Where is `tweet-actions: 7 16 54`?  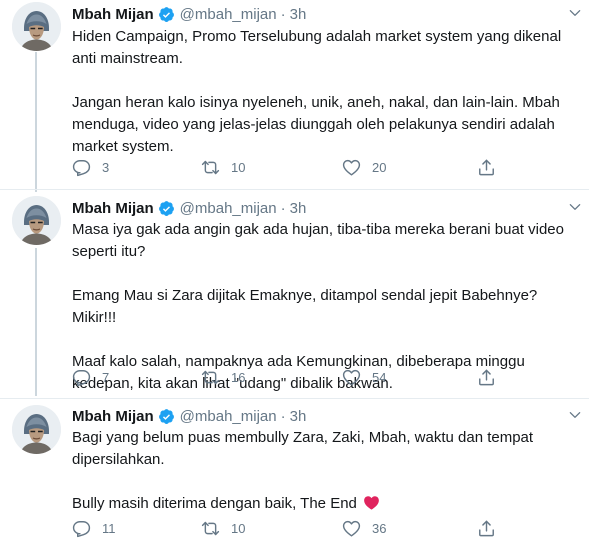
tweet-actions: 7 16 54 is located at coordinates (324, 377).